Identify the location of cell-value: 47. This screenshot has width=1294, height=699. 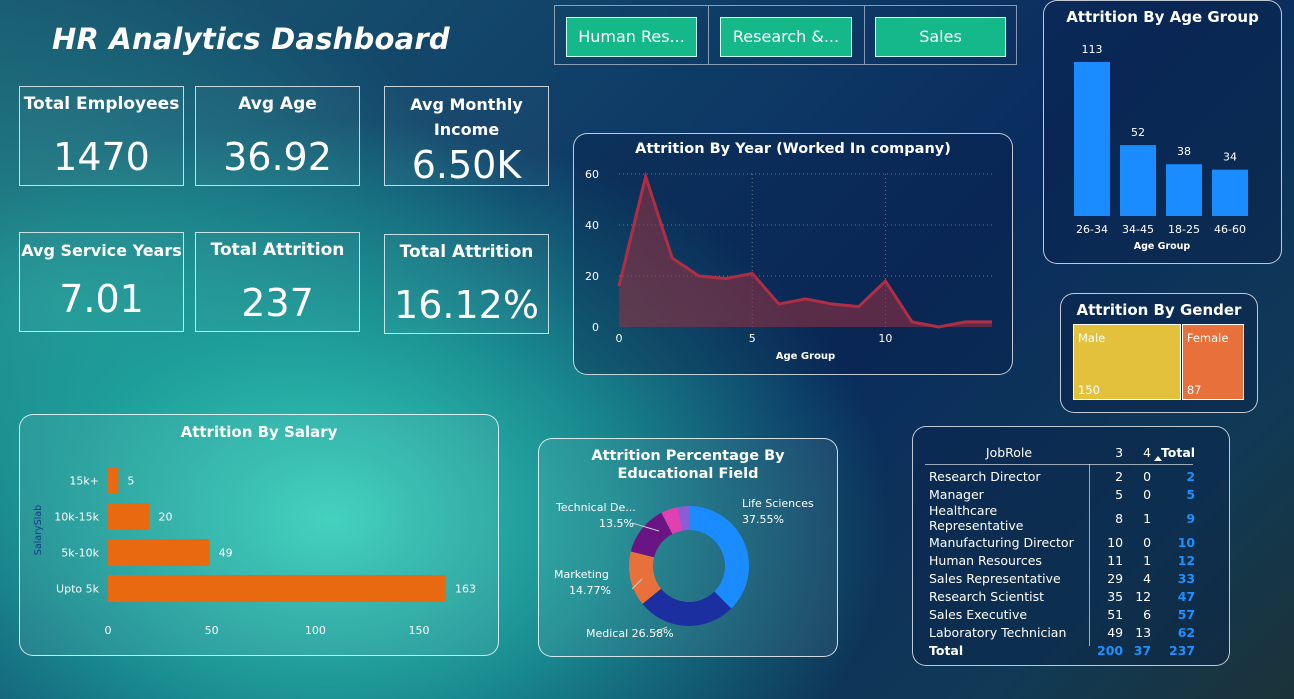
(1186, 596).